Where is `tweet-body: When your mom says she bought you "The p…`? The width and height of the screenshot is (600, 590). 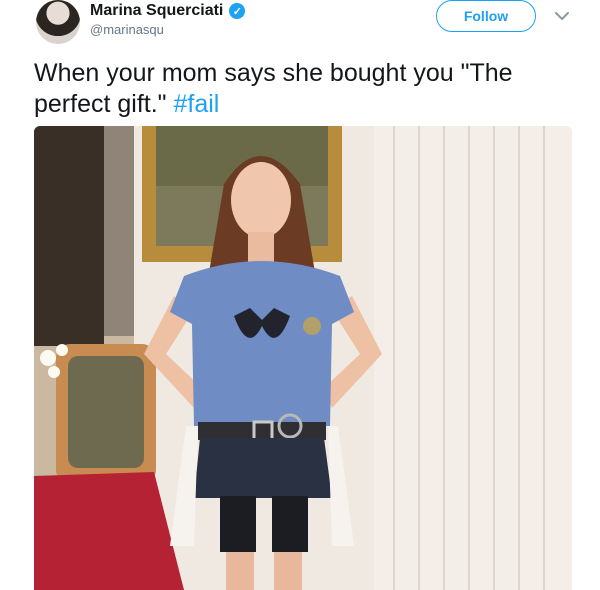 tweet-body: When your mom says she bought you "The p… is located at coordinates (273, 88).